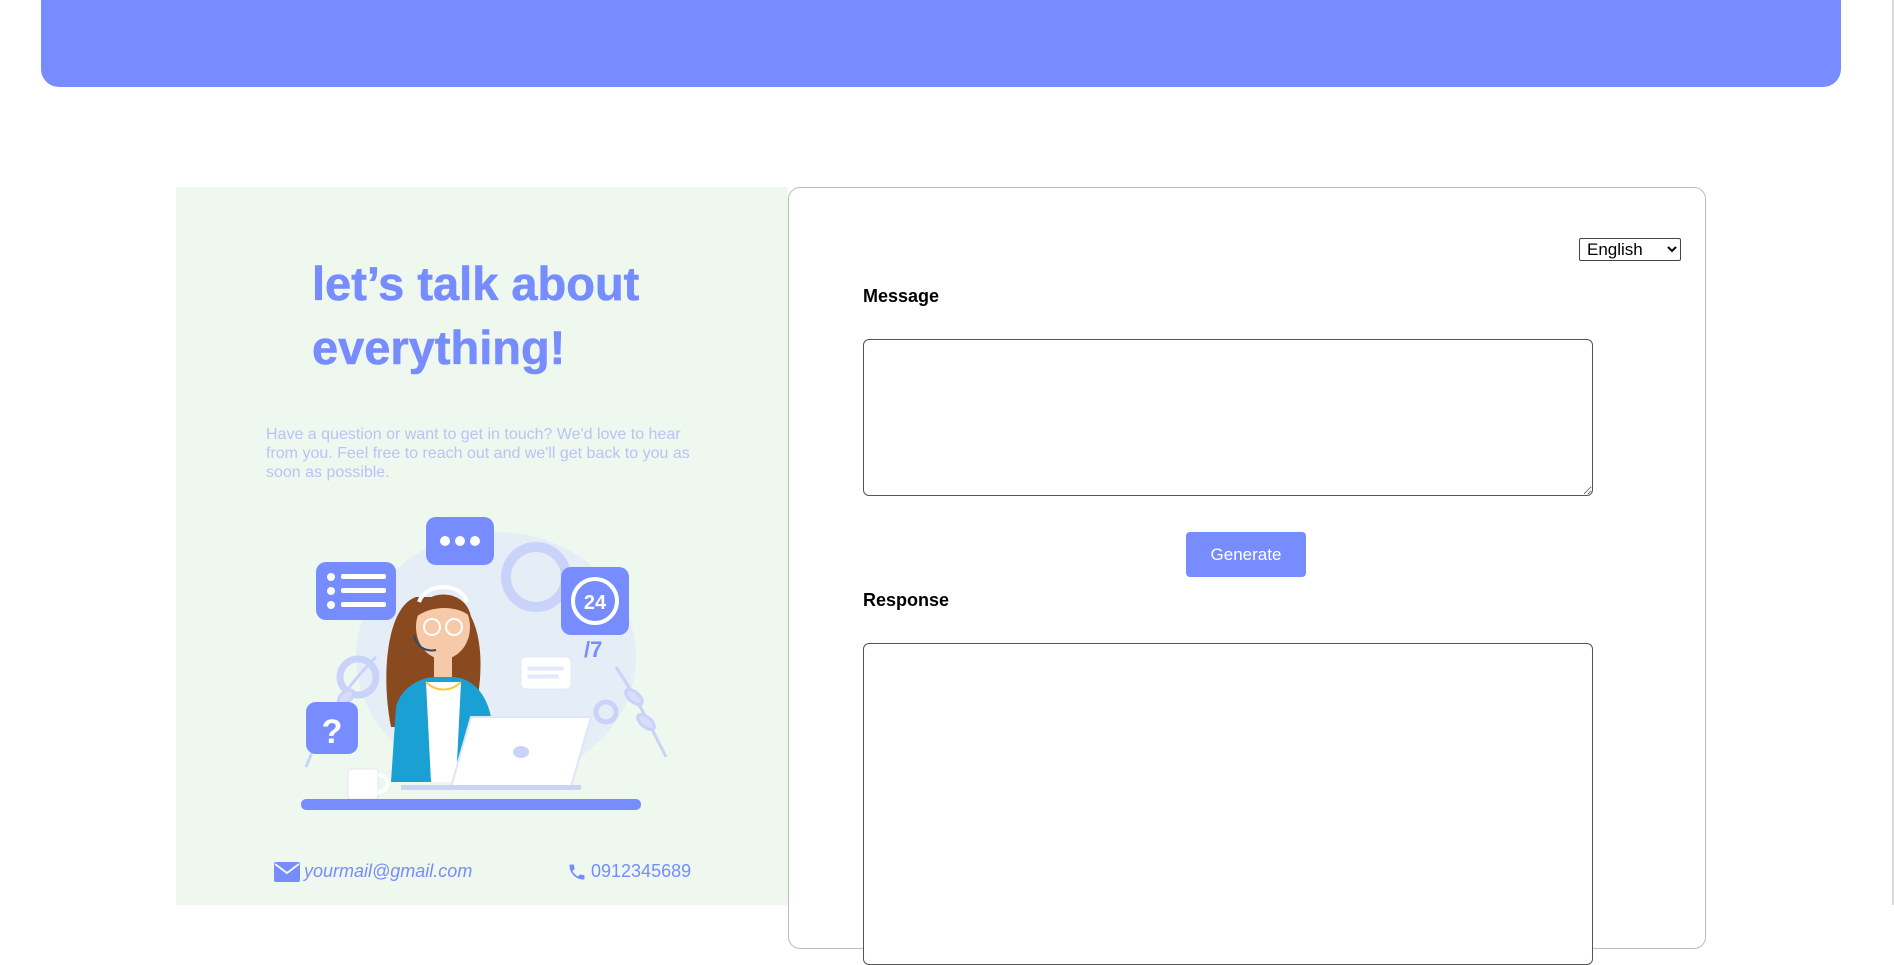  I want to click on coffee-cup-illustration, so click(368, 784).